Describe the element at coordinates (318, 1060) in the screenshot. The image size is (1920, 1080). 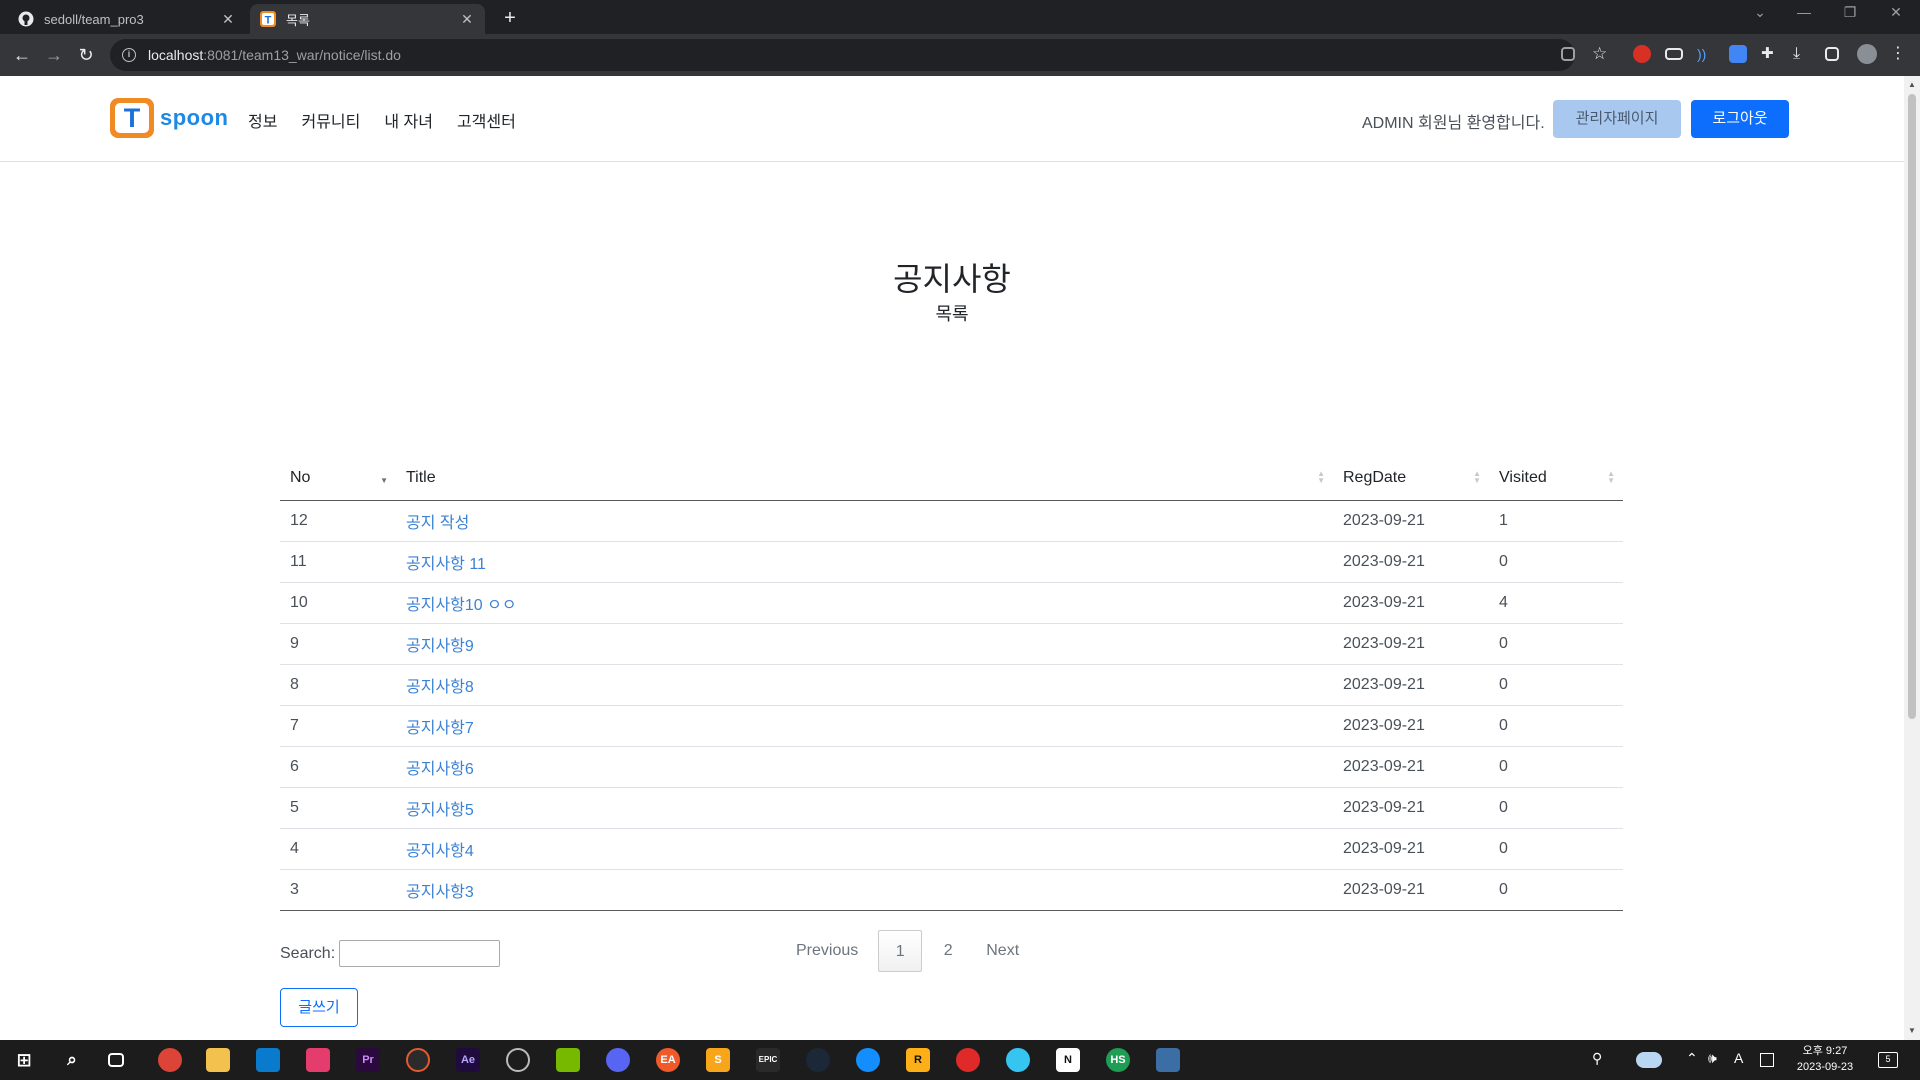
I see `intellij-icon` at that location.